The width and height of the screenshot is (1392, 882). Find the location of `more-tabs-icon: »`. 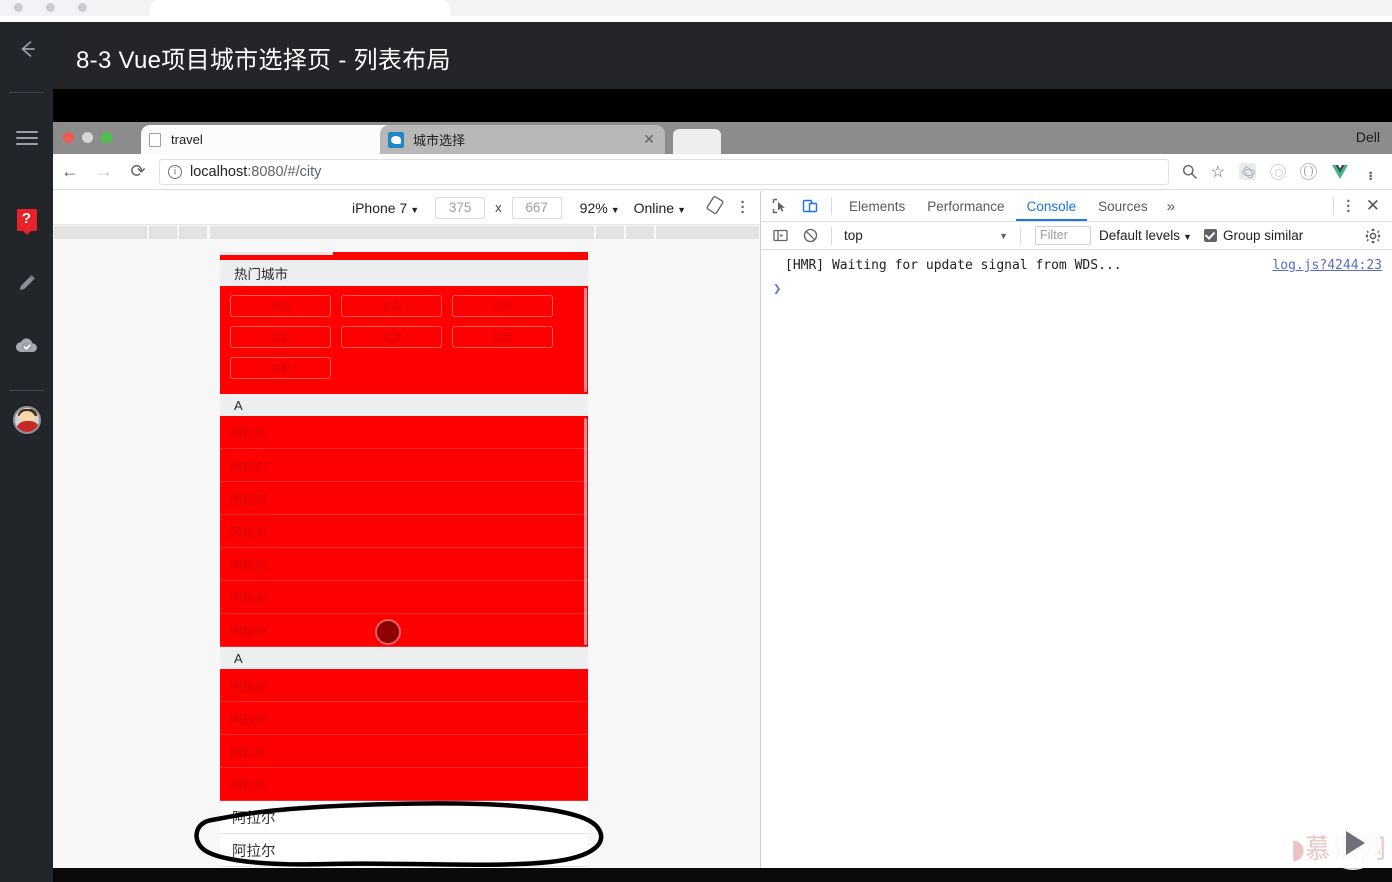

more-tabs-icon: » is located at coordinates (1171, 206).